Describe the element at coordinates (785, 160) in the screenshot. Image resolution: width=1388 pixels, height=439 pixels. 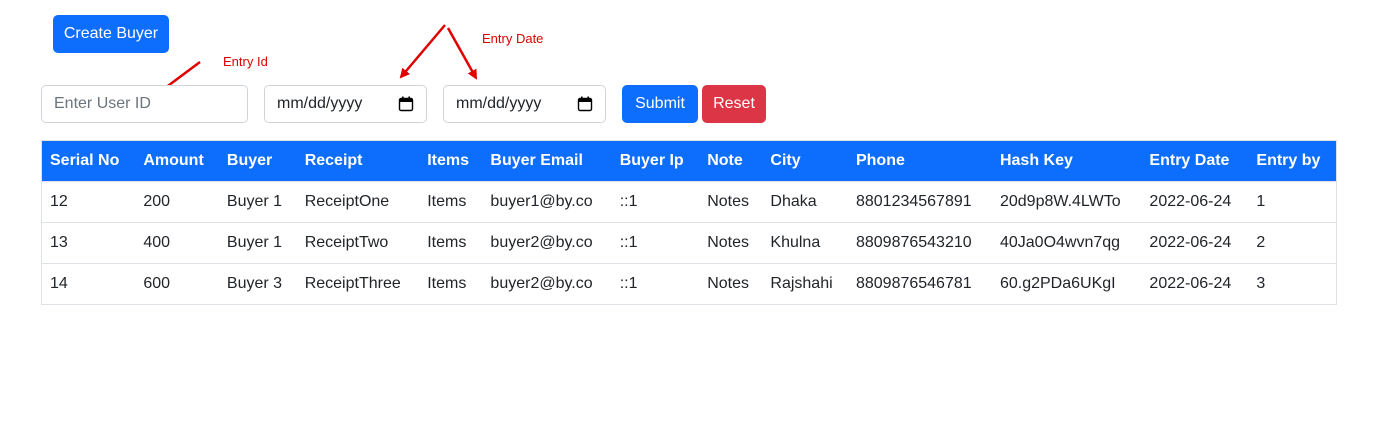
I see `column-header: City` at that location.